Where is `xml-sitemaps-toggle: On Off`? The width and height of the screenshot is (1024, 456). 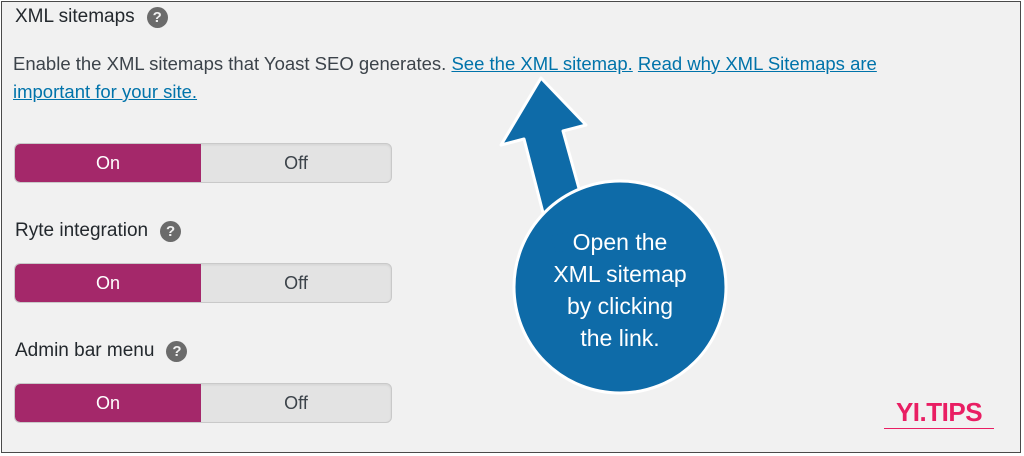 xml-sitemaps-toggle: On Off is located at coordinates (203, 163).